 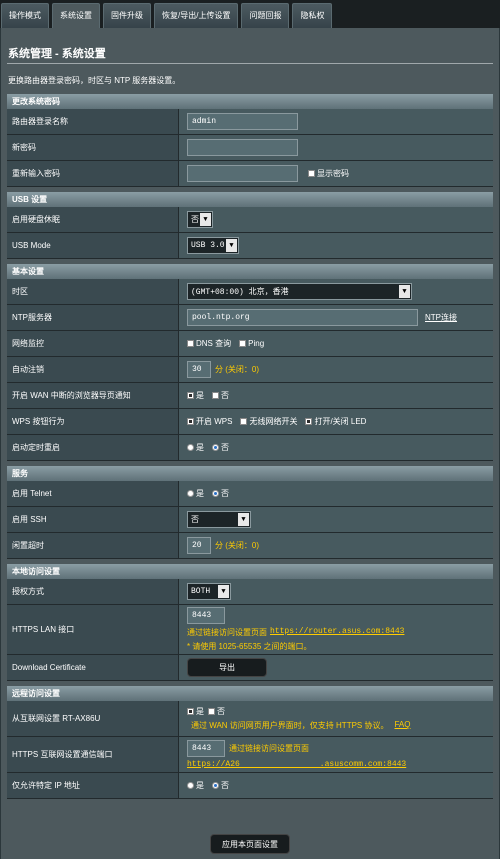 I want to click on wps-enable-radio, so click(x=190, y=421).